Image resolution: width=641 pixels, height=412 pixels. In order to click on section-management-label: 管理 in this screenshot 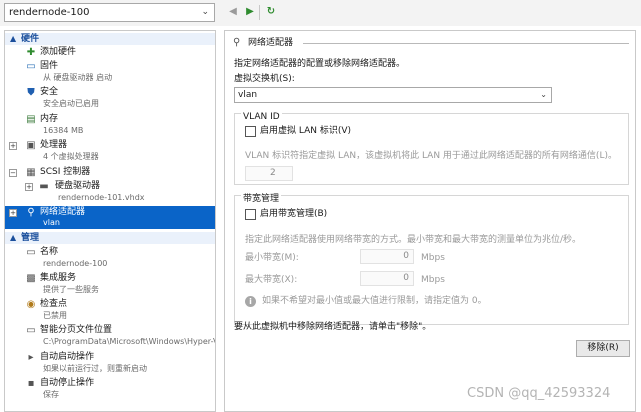, I will do `click(30, 238)`.